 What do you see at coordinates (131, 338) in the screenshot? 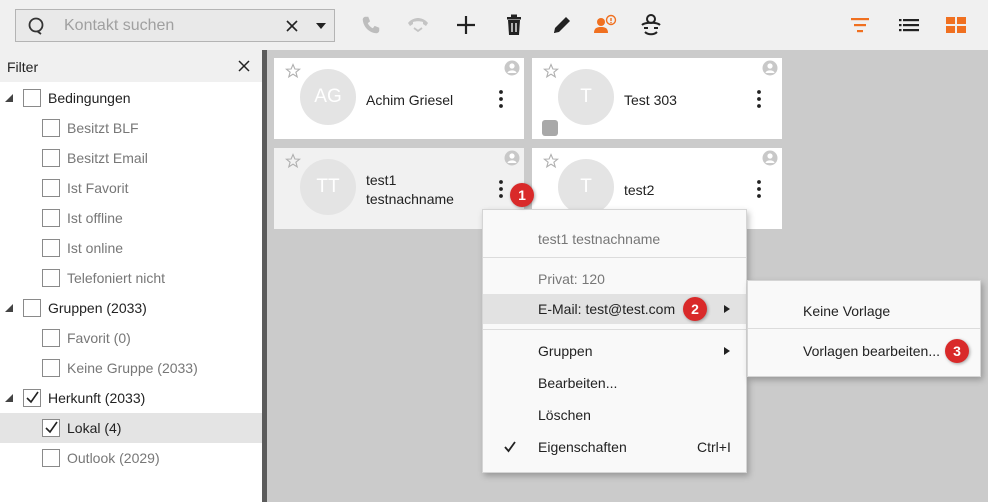
I see `filter-tree-item: Favorit (0)` at bounding box center [131, 338].